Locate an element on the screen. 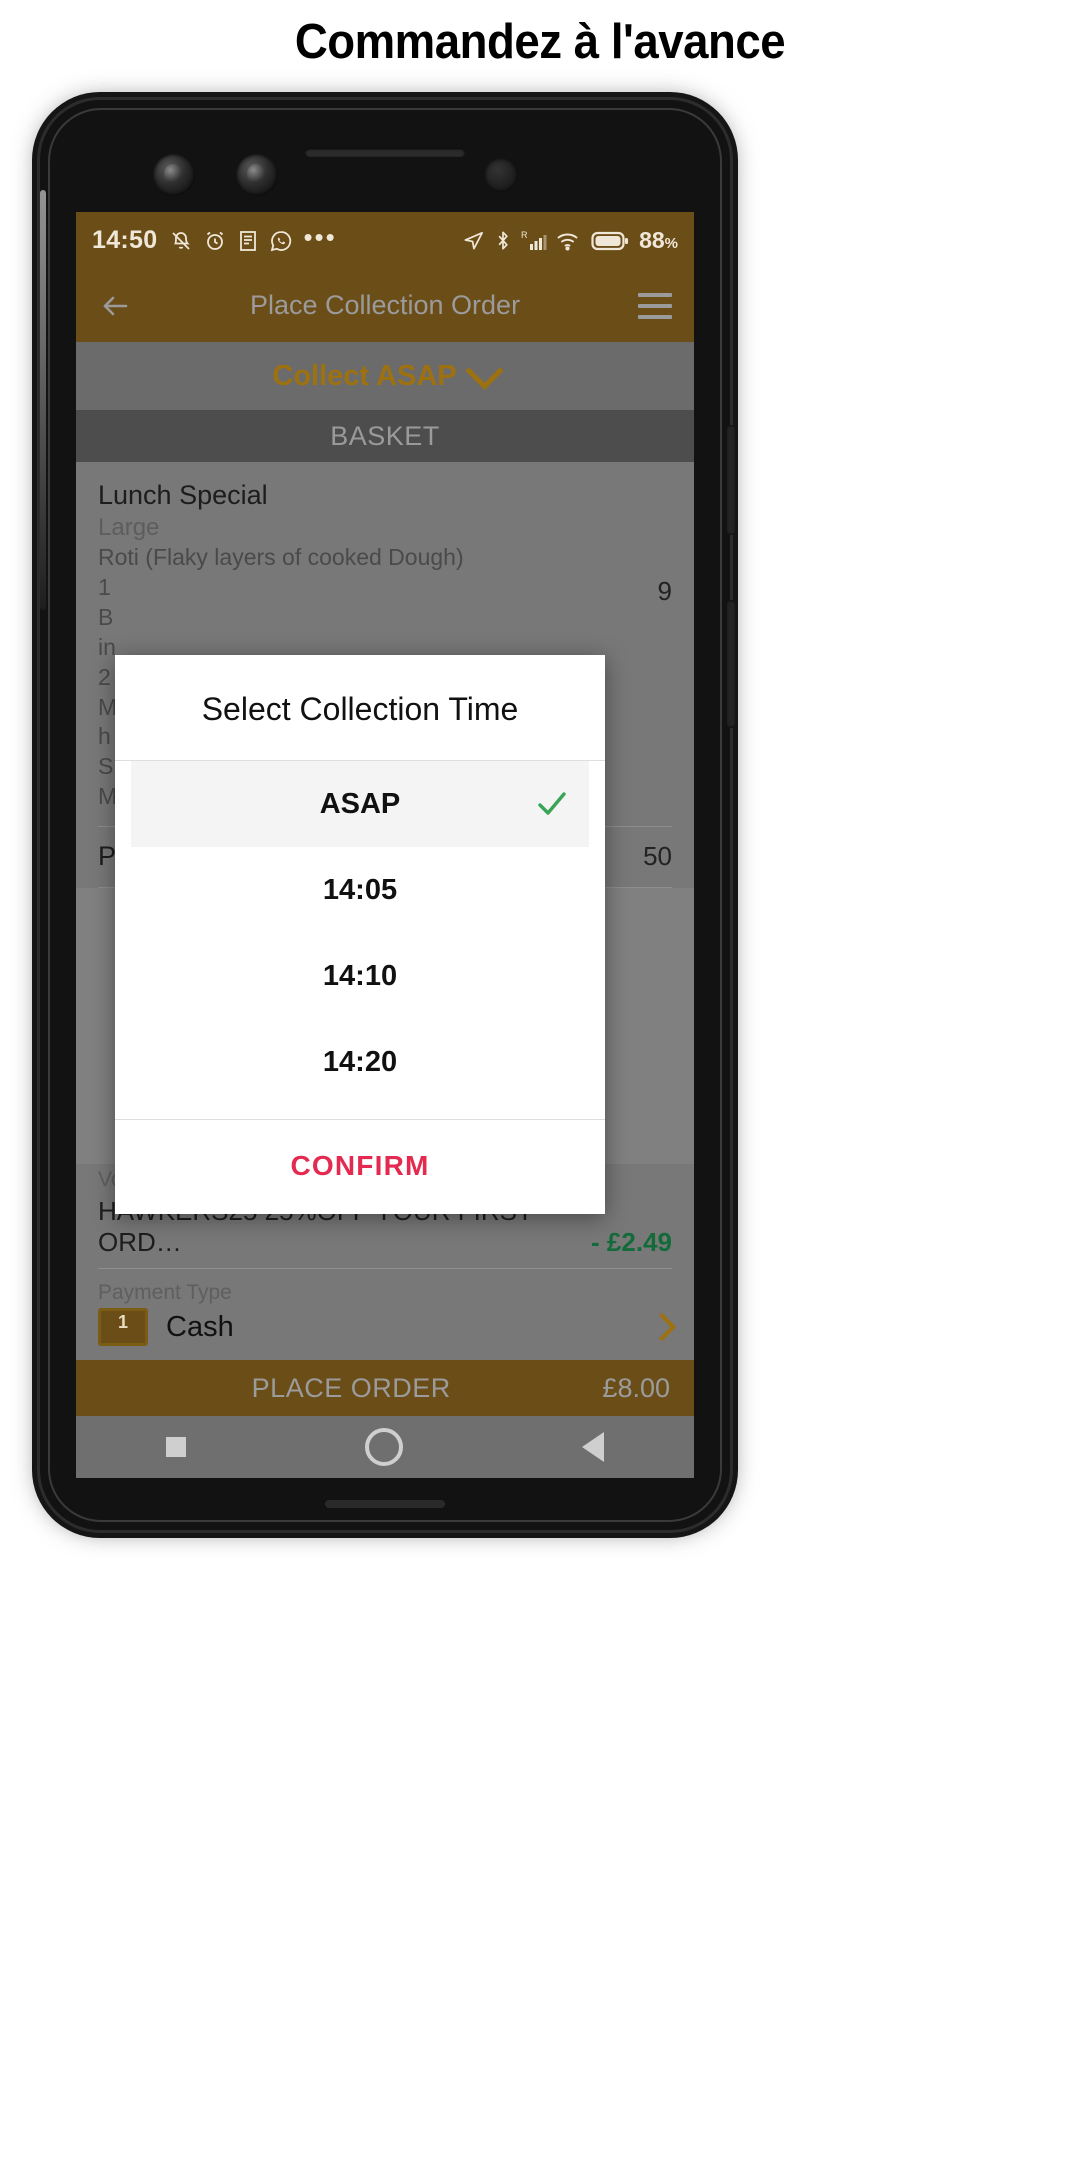 This screenshot has height=2160, width=1080. dialog-footer: CONFIRM is located at coordinates (360, 1166).